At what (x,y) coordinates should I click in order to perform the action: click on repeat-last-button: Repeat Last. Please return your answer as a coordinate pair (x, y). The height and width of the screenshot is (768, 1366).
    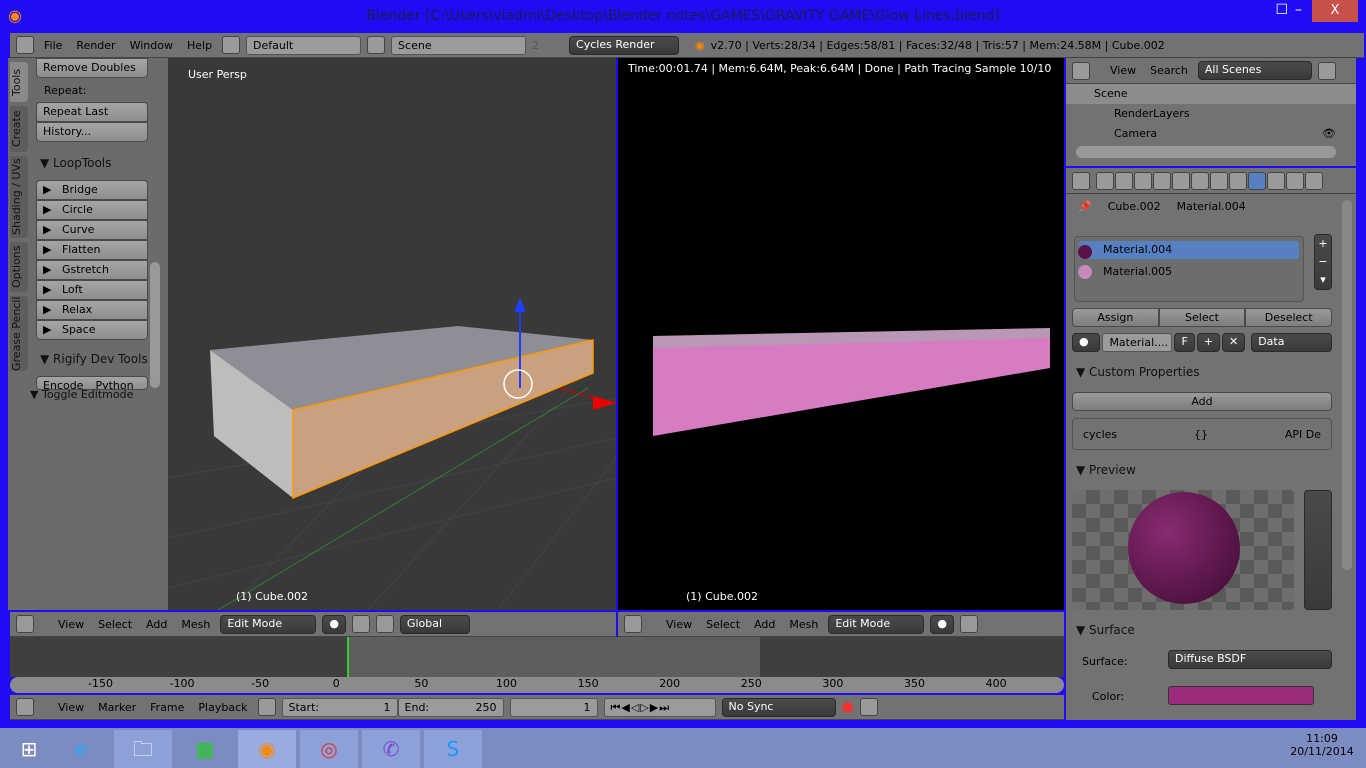
    Looking at the image, I should click on (92, 112).